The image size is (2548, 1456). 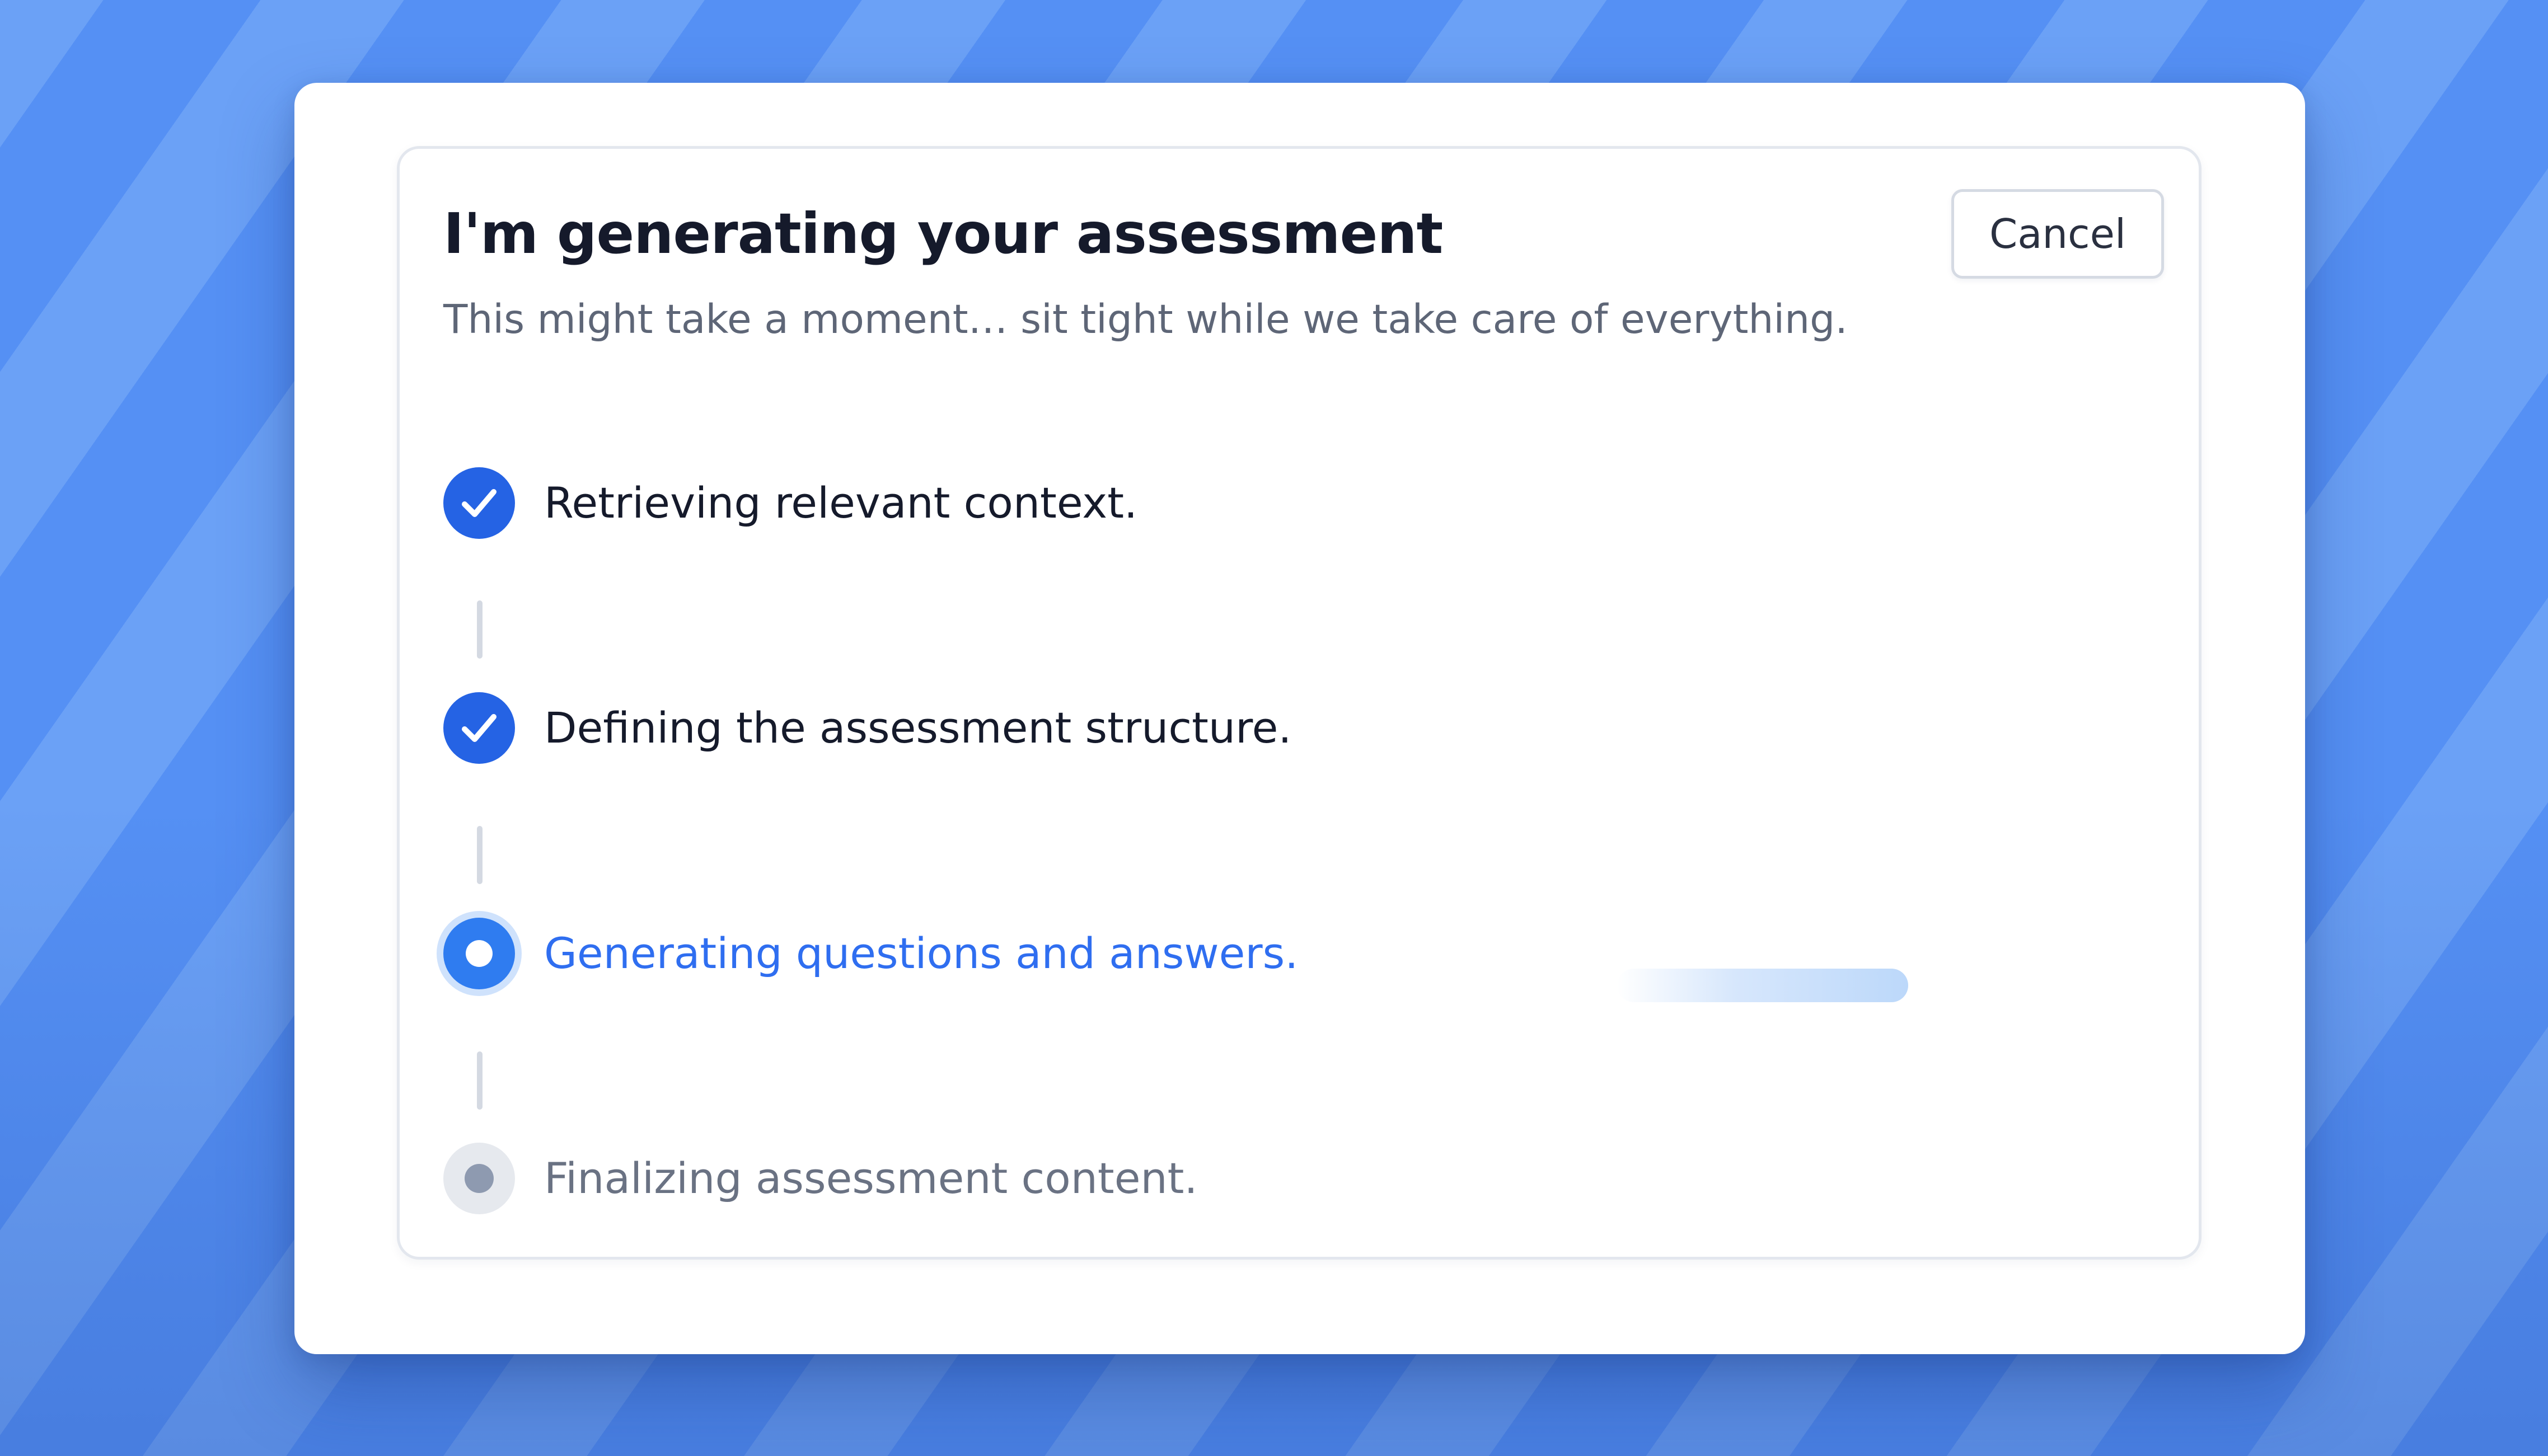 I want to click on active-dot-icon, so click(x=479, y=953).